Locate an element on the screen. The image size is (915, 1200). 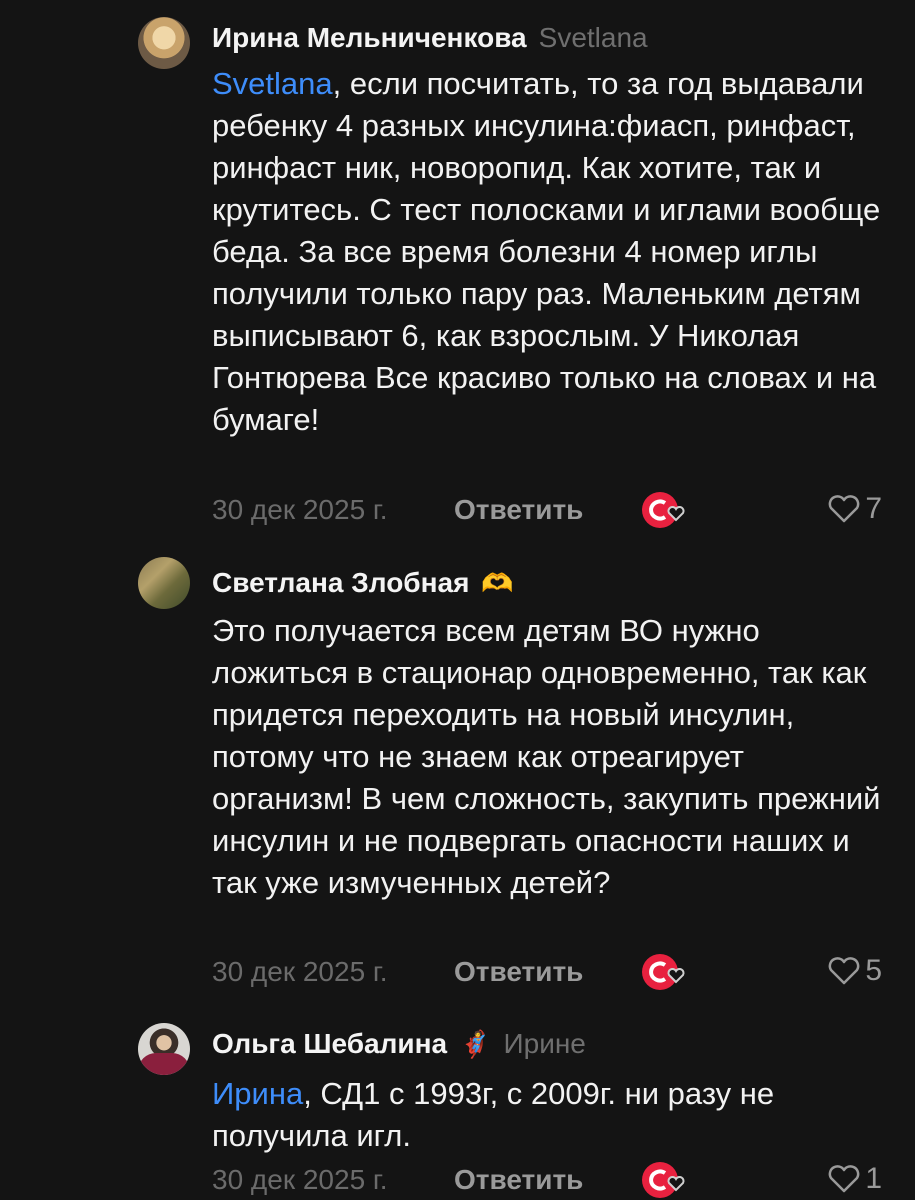
comment-meta: 30 дек 2025 г. Ответить 7 is located at coordinates (552, 510).